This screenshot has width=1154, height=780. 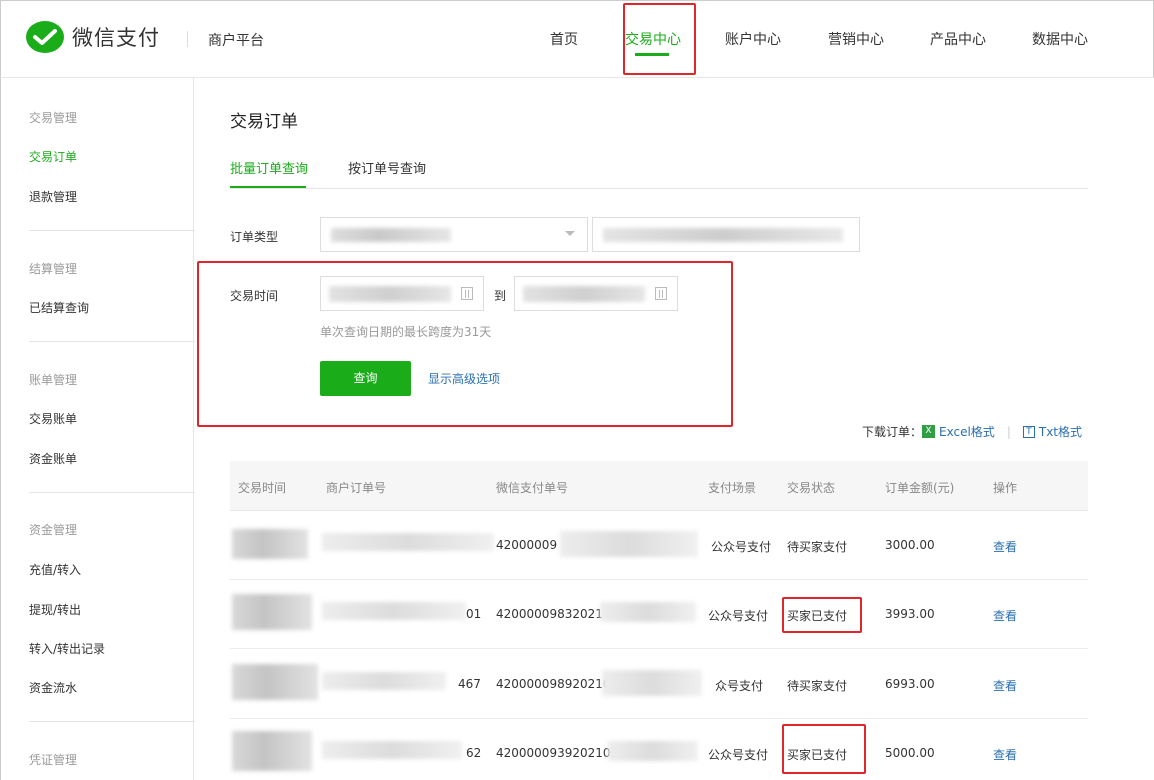 I want to click on nav-product-center: 产品中心, so click(x=958, y=39).